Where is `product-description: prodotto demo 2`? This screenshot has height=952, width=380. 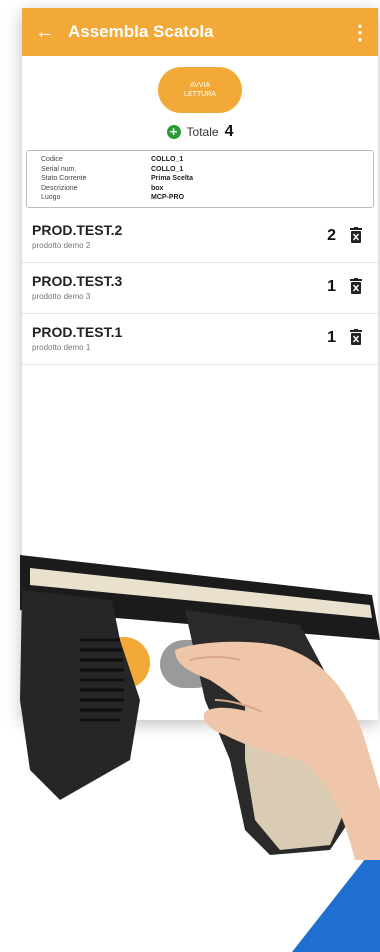 product-description: prodotto demo 2 is located at coordinates (61, 245).